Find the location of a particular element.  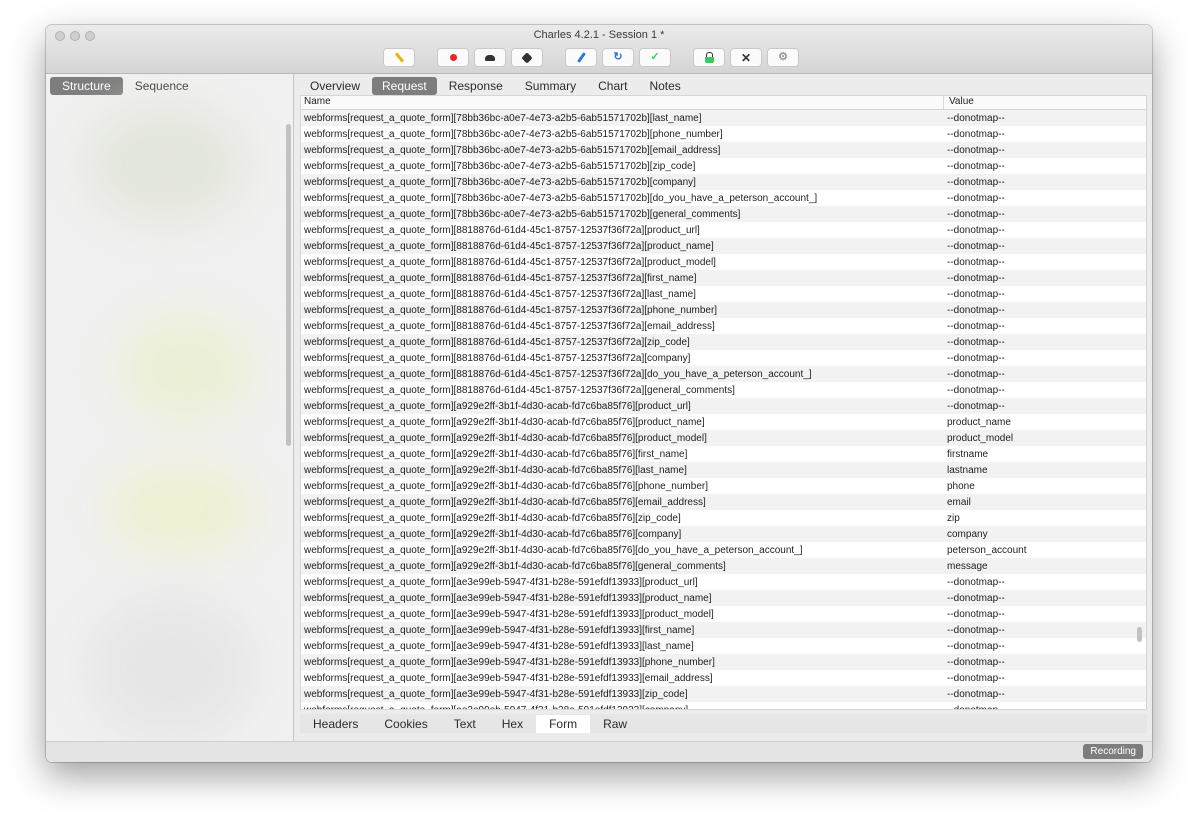

tools-button: ✕ is located at coordinates (746, 57).